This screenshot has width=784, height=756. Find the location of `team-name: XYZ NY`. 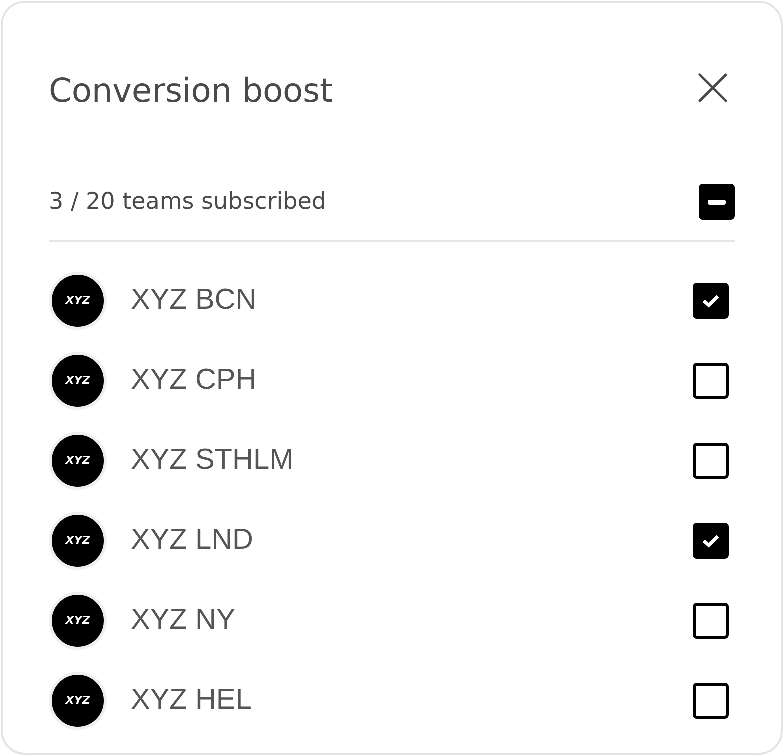

team-name: XYZ NY is located at coordinates (184, 620).